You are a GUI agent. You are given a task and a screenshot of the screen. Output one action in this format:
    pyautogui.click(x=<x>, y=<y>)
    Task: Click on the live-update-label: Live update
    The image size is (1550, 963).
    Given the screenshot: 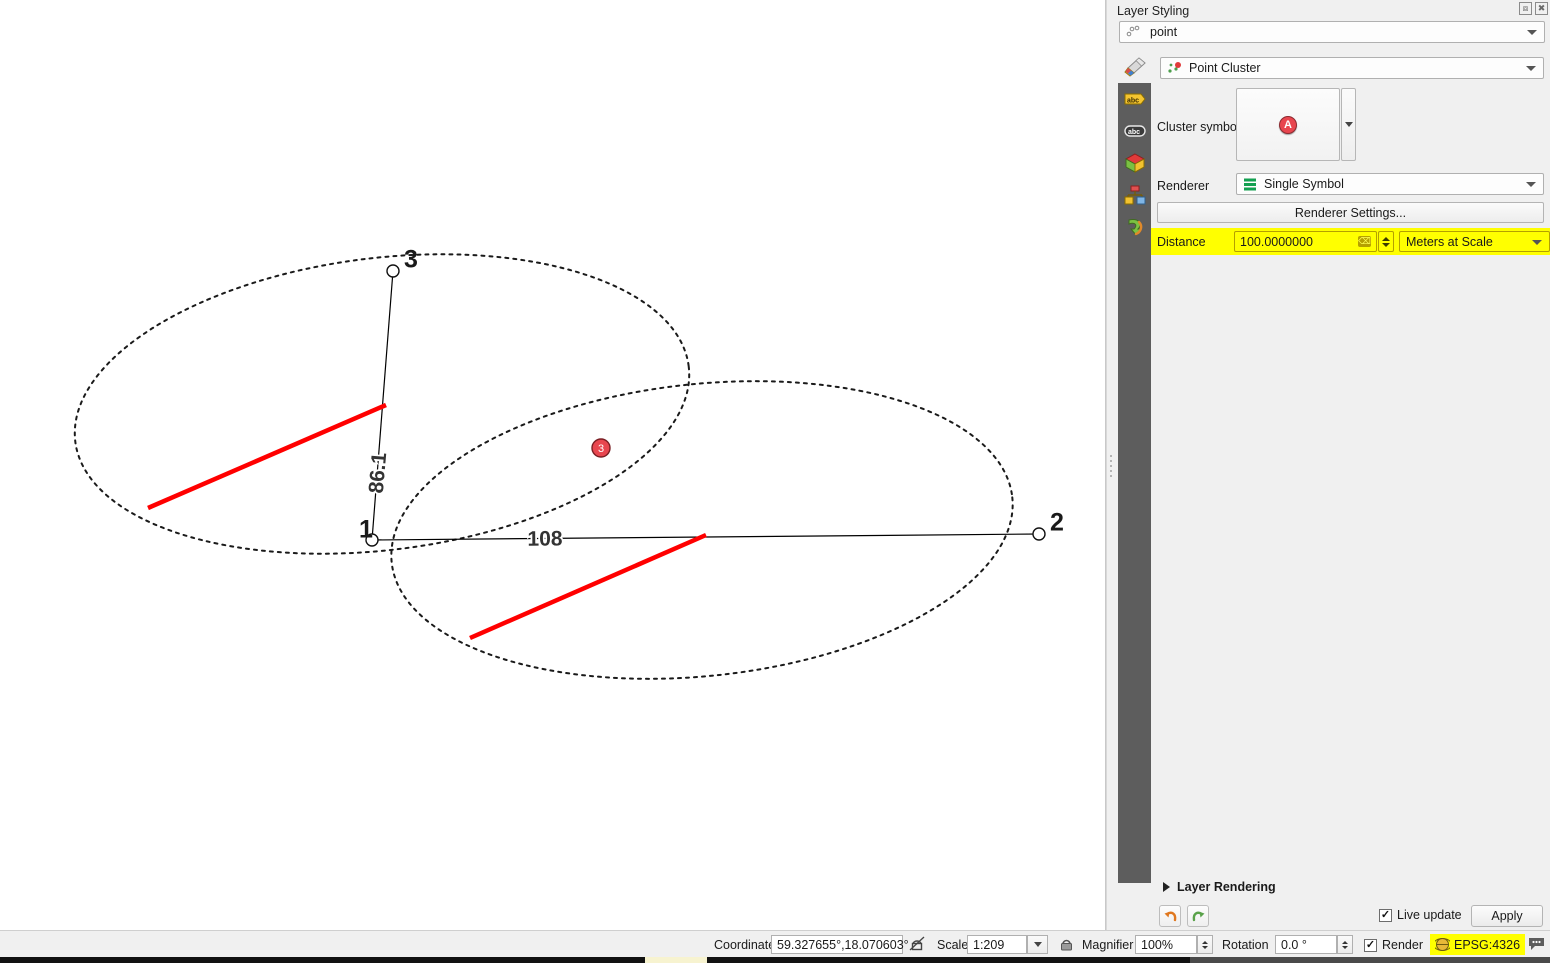 What is the action you would take?
    pyautogui.click(x=1429, y=915)
    